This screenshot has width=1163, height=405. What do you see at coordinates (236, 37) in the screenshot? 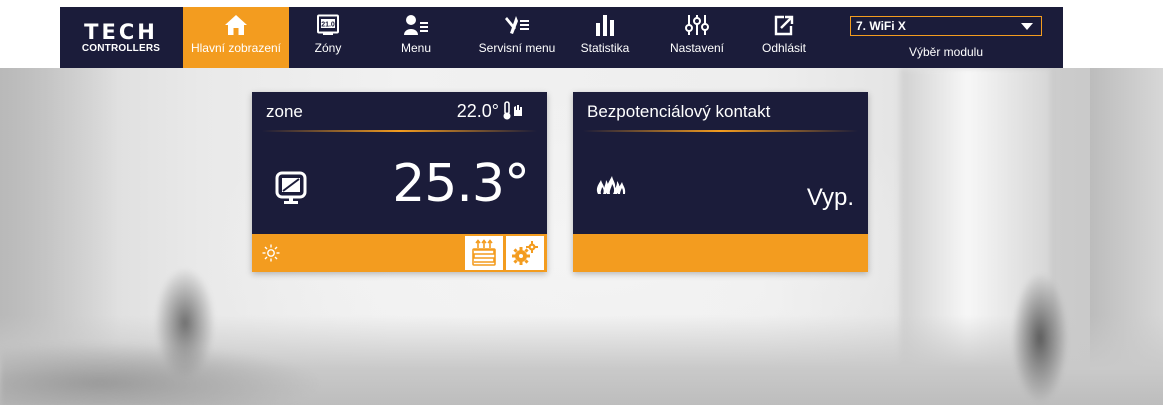
I see `nav-main-view: Hlavní zobrazení` at bounding box center [236, 37].